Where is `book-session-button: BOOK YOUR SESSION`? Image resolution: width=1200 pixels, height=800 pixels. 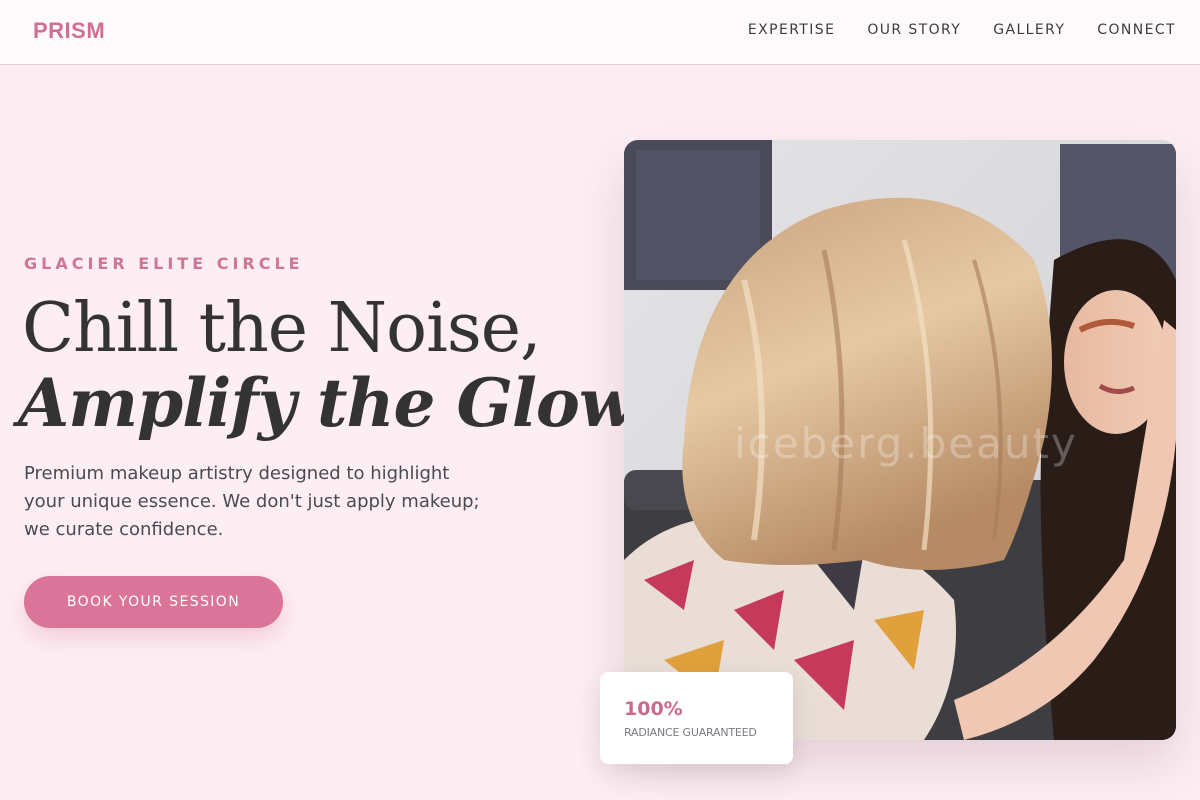
book-session-button: BOOK YOUR SESSION is located at coordinates (153, 602).